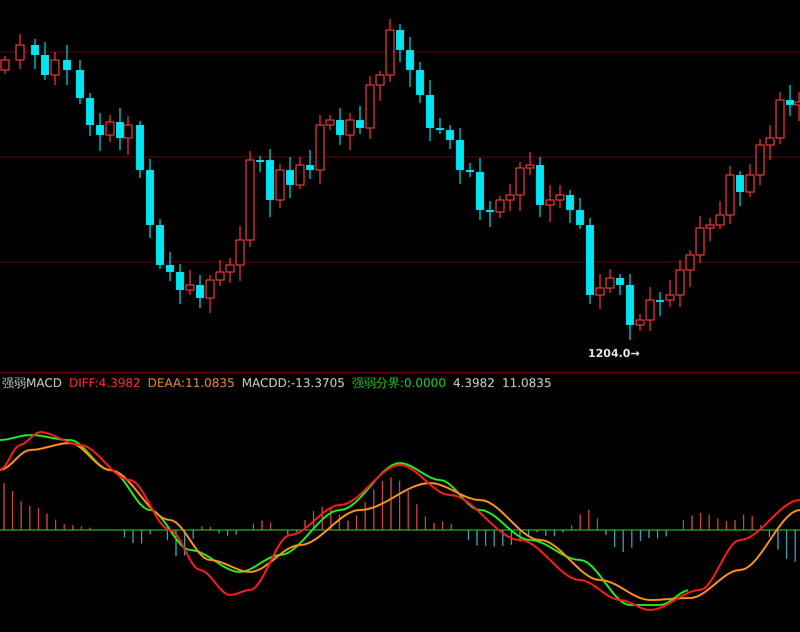  Describe the element at coordinates (473, 383) in the screenshot. I see `indicator-value: 4.3982` at that location.